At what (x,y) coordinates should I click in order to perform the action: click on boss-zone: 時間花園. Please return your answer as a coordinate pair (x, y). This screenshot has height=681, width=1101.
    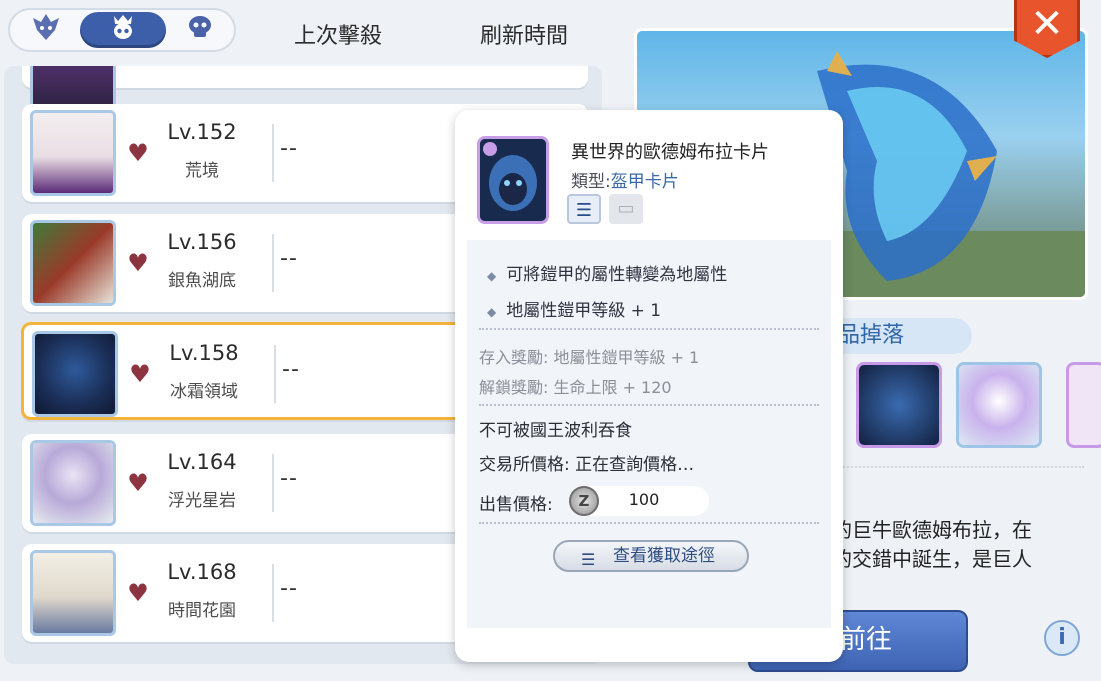
    Looking at the image, I should click on (202, 611).